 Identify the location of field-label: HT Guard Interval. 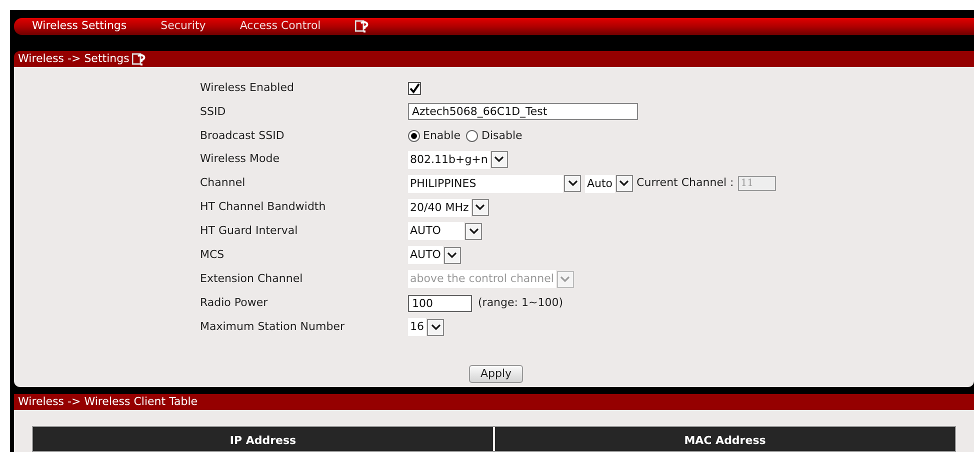
(249, 231).